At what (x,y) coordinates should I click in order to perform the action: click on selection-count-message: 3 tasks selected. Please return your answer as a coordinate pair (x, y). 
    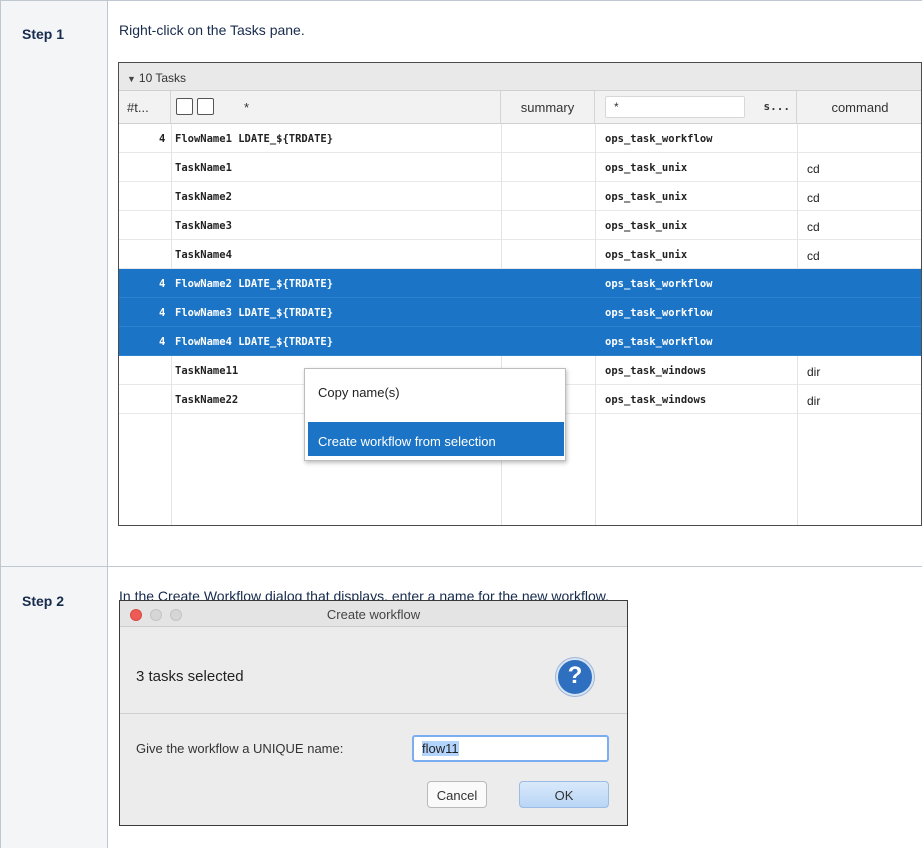
    Looking at the image, I should click on (190, 676).